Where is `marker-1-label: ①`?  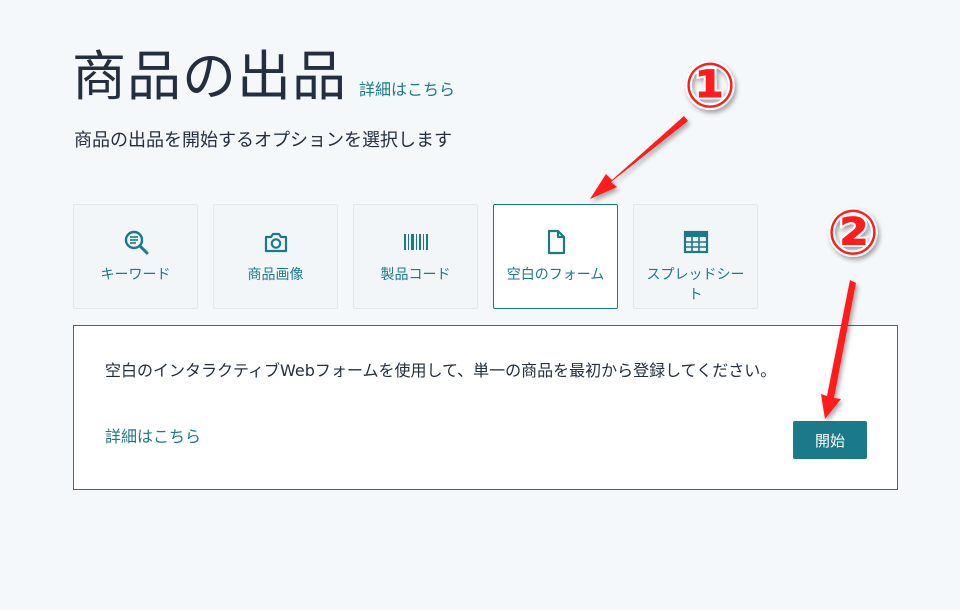
marker-1-label: ① is located at coordinates (710, 85).